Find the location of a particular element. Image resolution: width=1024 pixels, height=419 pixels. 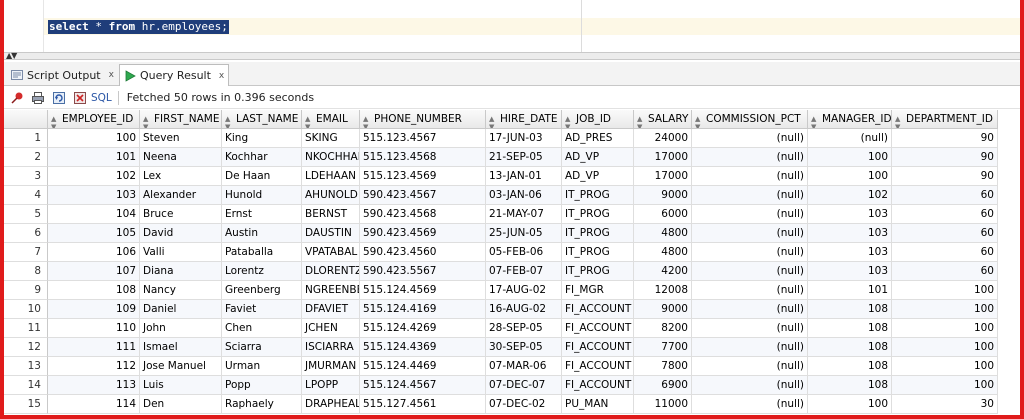

table-cell: Diana is located at coordinates (181, 271).